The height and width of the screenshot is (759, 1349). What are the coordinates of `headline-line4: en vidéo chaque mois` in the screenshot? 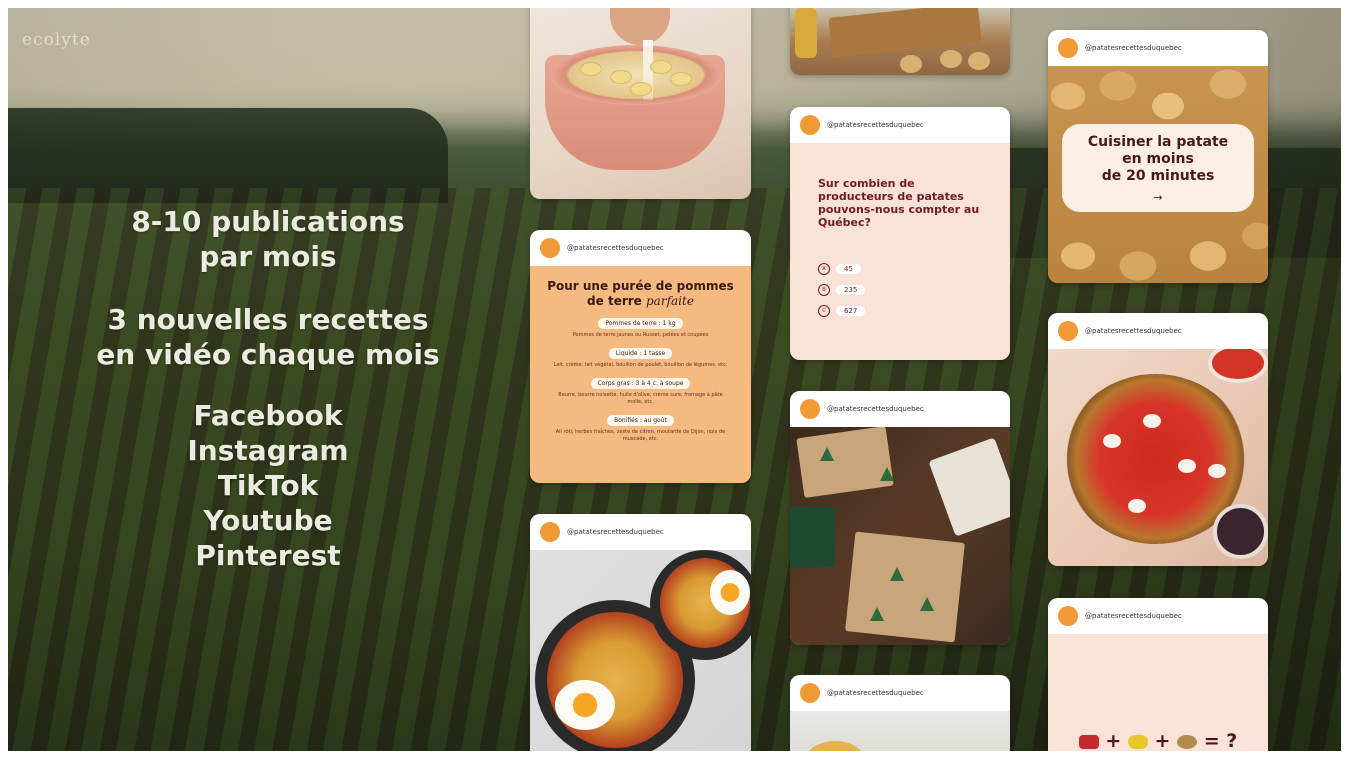 It's located at (268, 354).